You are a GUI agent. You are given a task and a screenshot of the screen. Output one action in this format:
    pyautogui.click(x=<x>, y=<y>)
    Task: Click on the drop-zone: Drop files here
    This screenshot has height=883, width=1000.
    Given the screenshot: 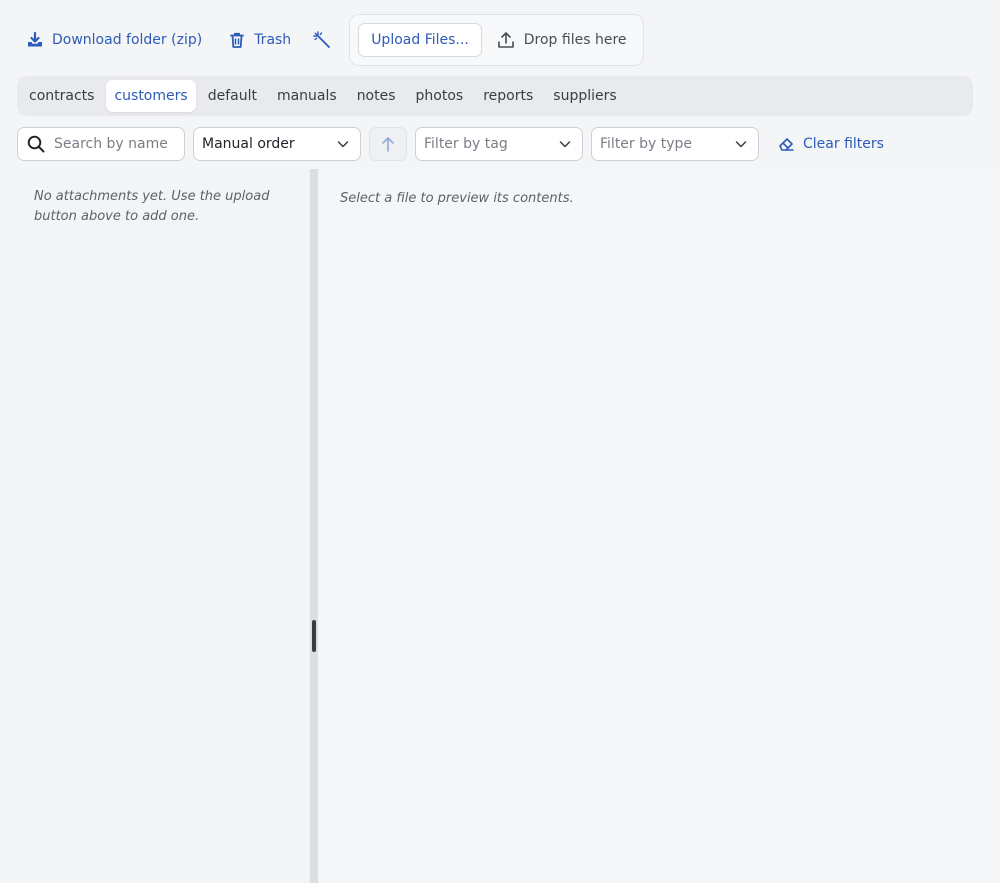 What is the action you would take?
    pyautogui.click(x=561, y=40)
    